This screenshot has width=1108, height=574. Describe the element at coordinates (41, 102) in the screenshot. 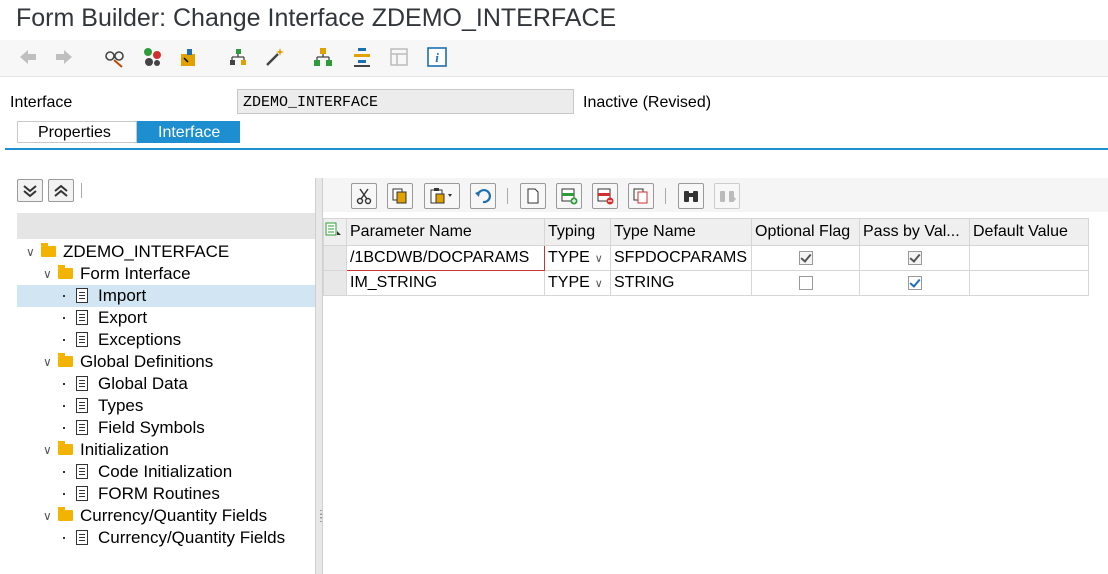

I see `interface-label: Interface` at that location.